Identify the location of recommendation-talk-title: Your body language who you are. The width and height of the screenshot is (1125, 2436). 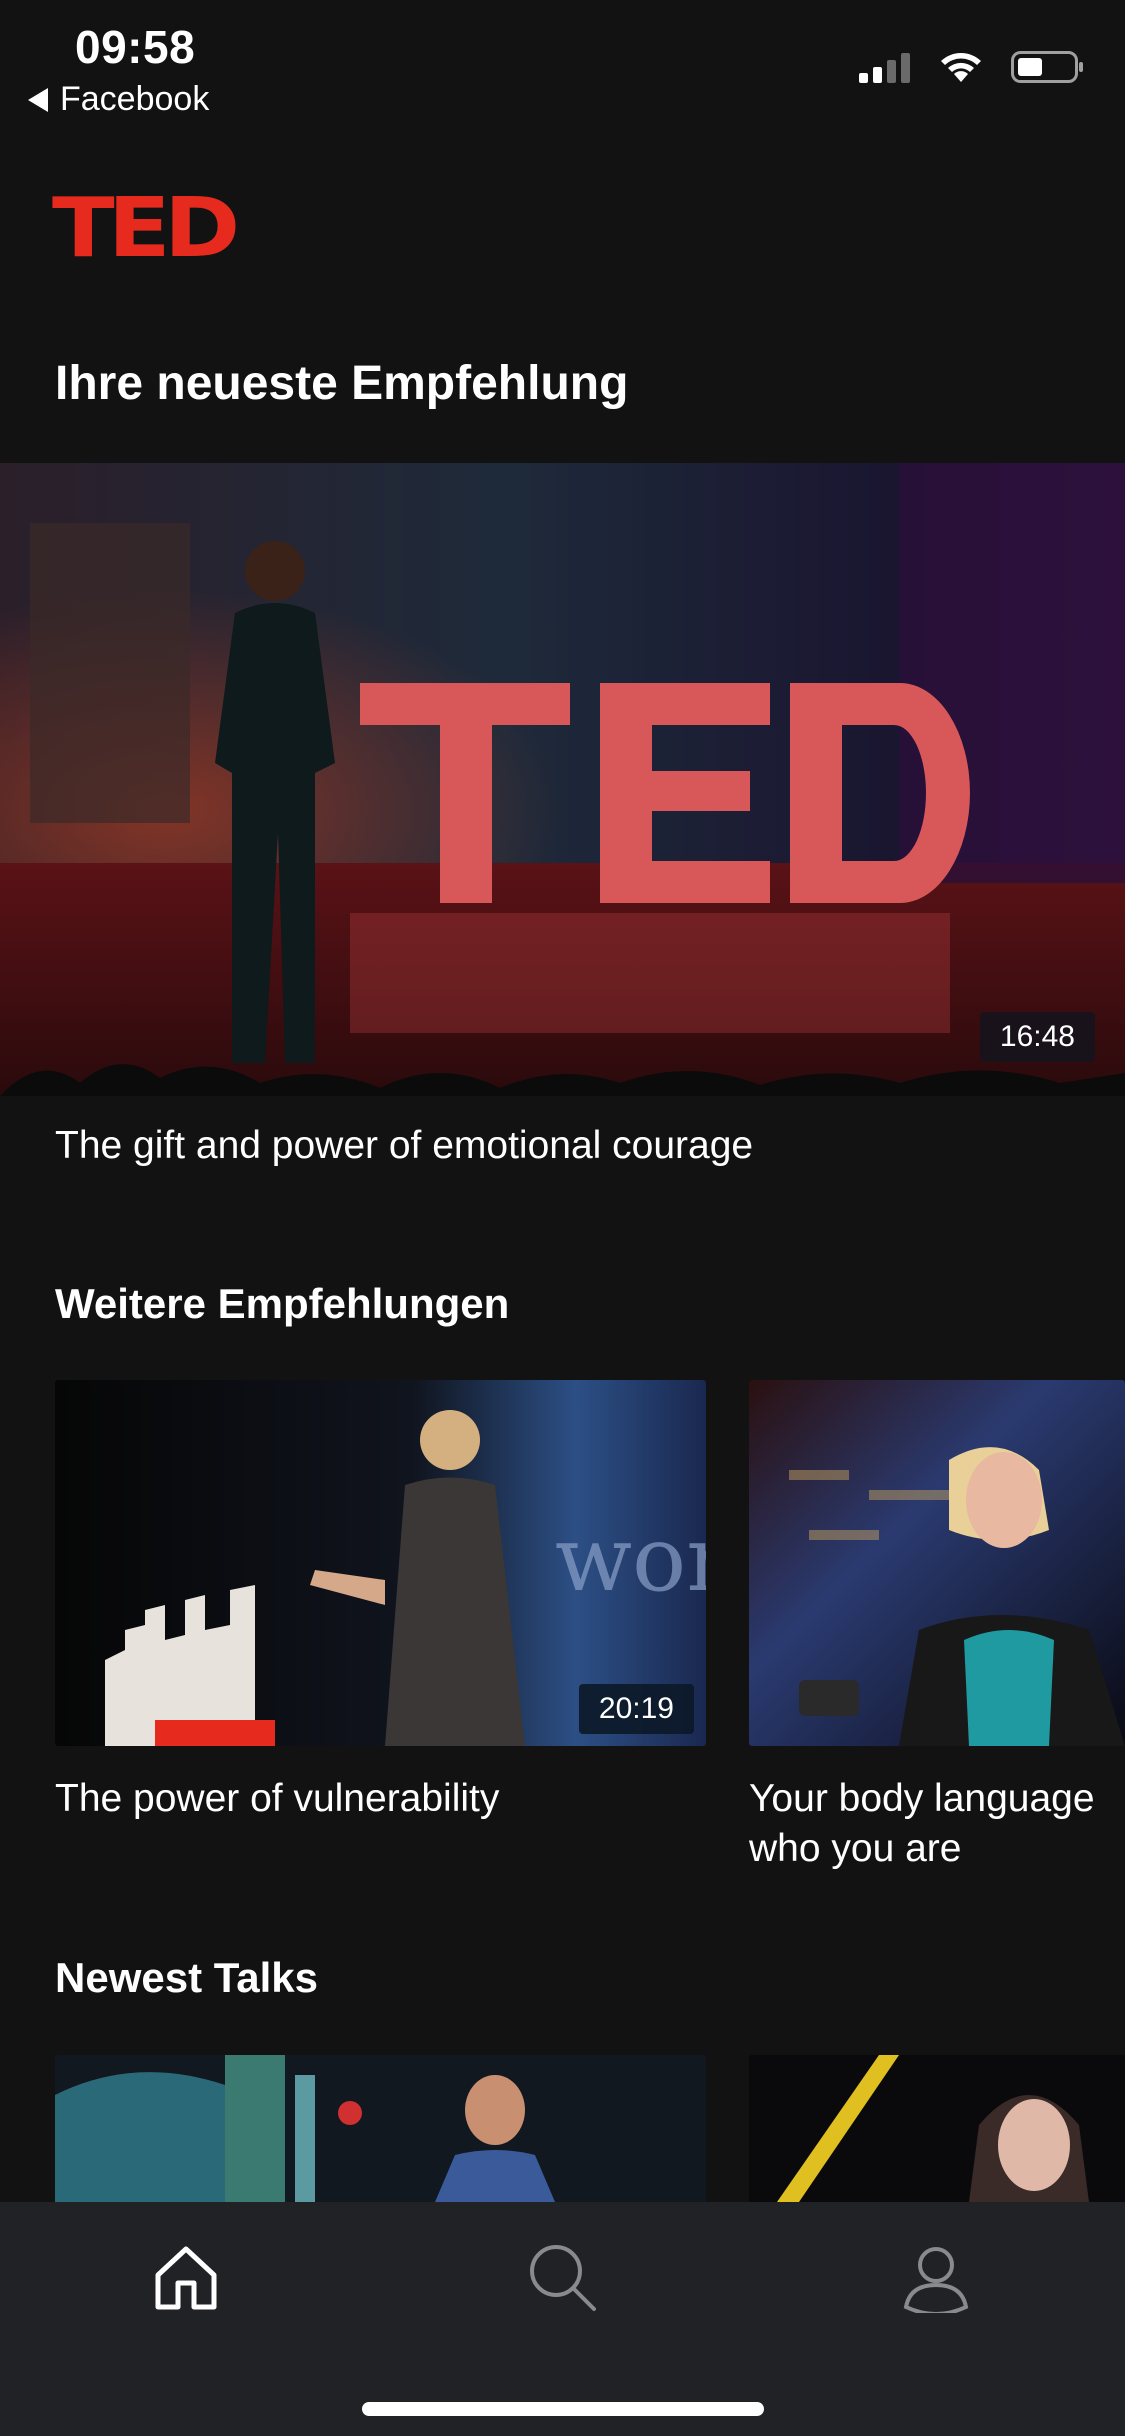
(922, 1824).